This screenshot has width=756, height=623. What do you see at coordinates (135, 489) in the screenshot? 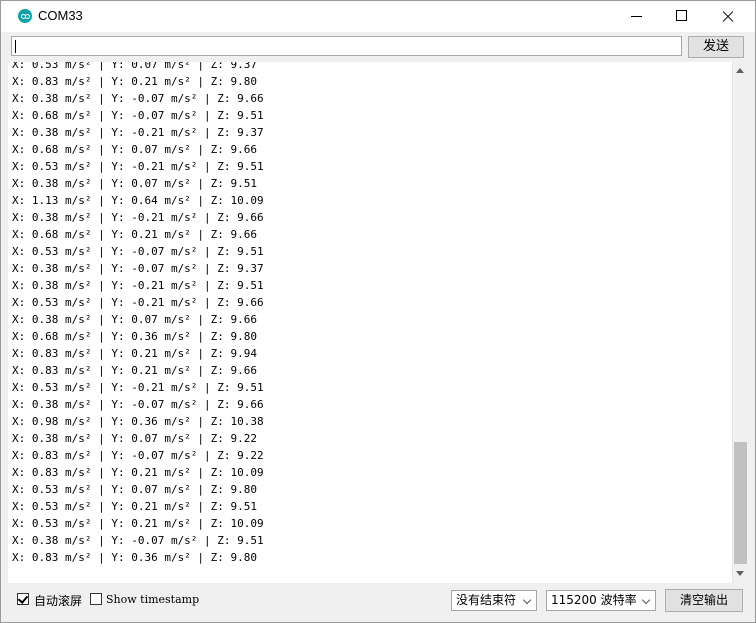
I see `output-line: X: 0.53 m/s² | Y: 0.07 m/s² | Z: 9.80` at bounding box center [135, 489].